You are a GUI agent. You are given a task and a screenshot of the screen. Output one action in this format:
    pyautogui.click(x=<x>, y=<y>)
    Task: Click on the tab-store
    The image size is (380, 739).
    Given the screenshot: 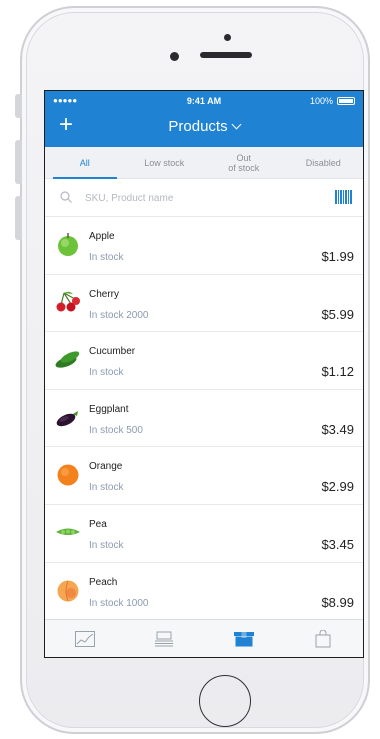 What is the action you would take?
    pyautogui.click(x=324, y=638)
    